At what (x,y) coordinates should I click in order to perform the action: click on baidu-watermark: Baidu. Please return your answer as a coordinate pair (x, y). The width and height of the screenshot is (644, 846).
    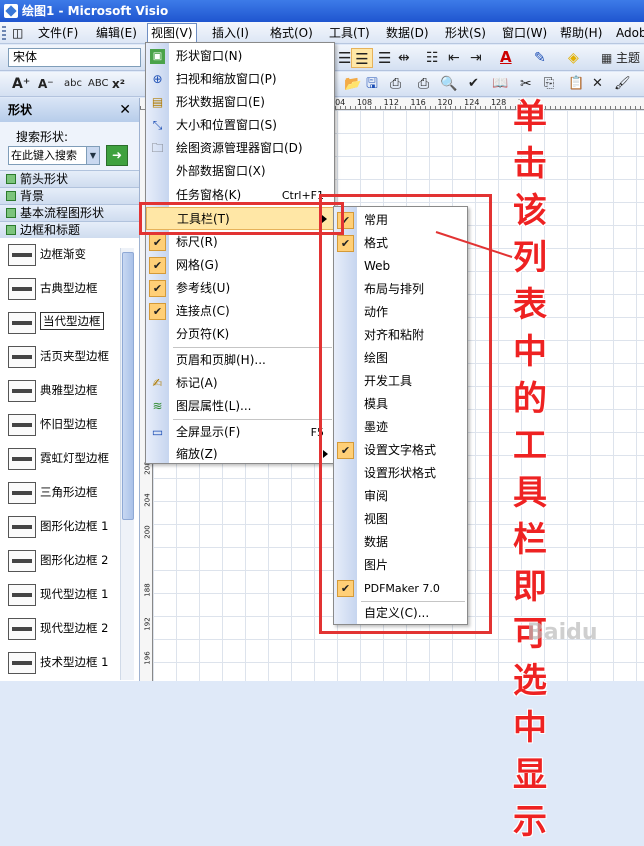
    Looking at the image, I should click on (562, 632).